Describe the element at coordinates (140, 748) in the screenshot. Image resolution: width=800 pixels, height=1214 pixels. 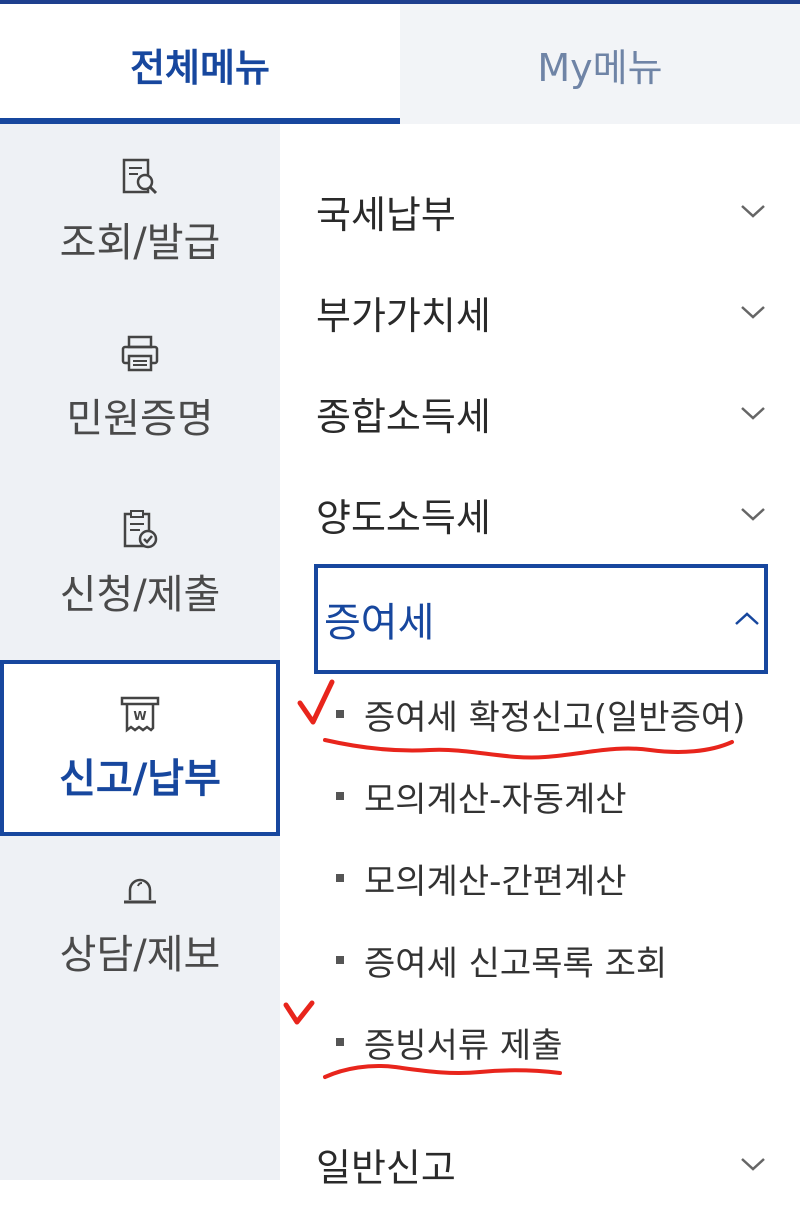
I see `category-report-pay: W 신고/납부` at that location.